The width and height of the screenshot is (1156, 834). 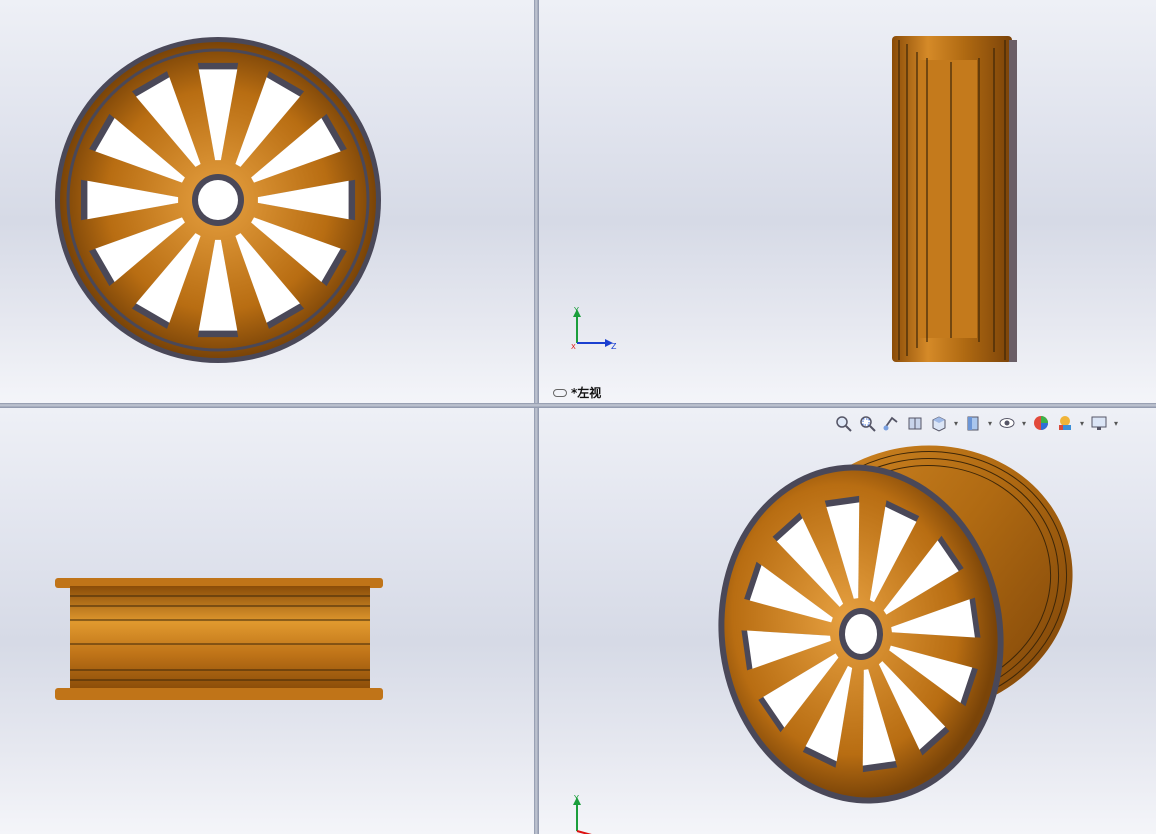 I want to click on section-view-icon, so click(x=915, y=423).